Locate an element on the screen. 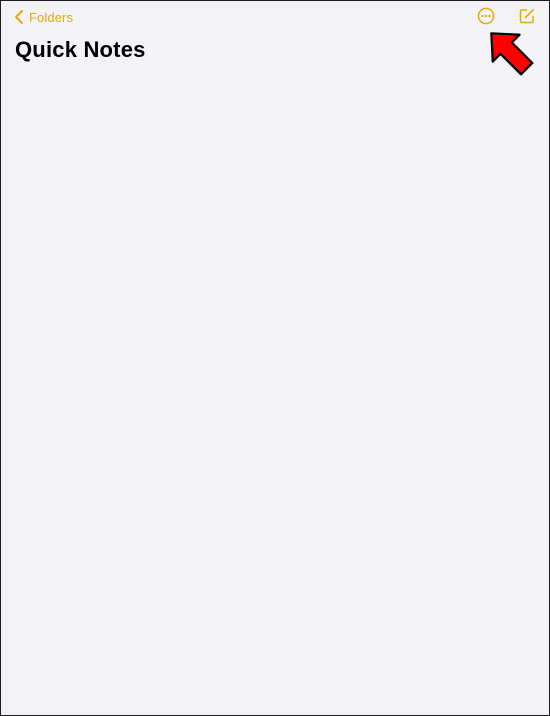  compose-button is located at coordinates (527, 16).